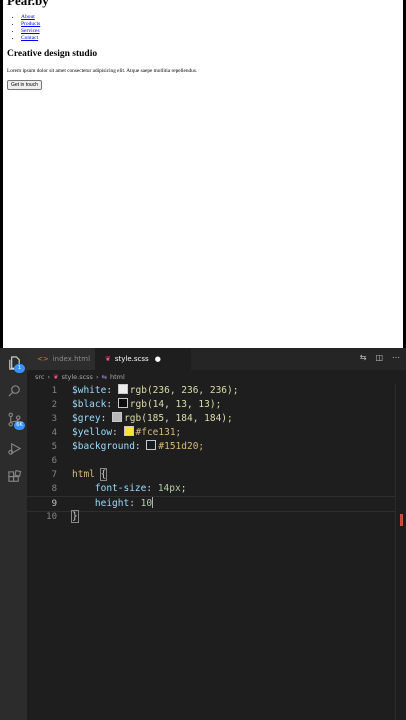 The height and width of the screenshot is (720, 406). What do you see at coordinates (211, 461) in the screenshot?
I see `code-line: 6` at bounding box center [211, 461].